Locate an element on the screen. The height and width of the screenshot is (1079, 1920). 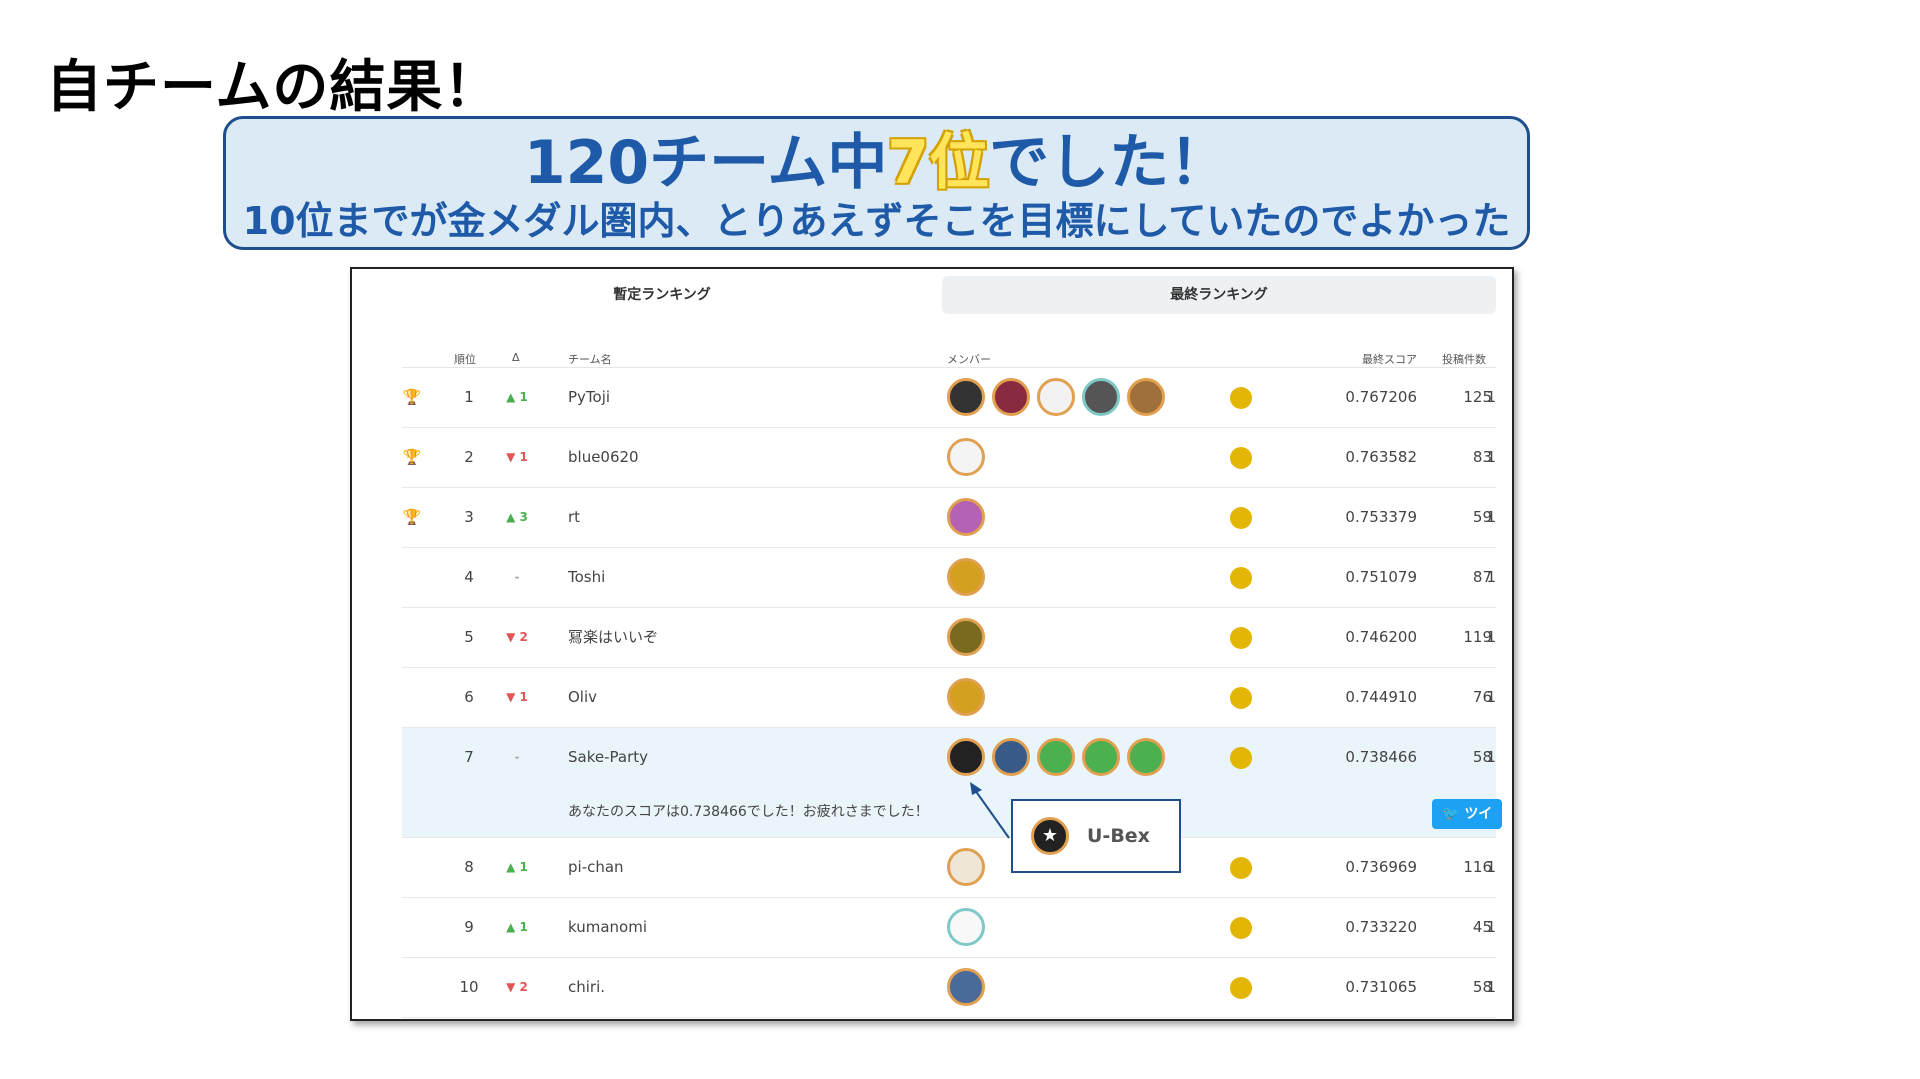
rank-cell: 6 is located at coordinates (469, 697).